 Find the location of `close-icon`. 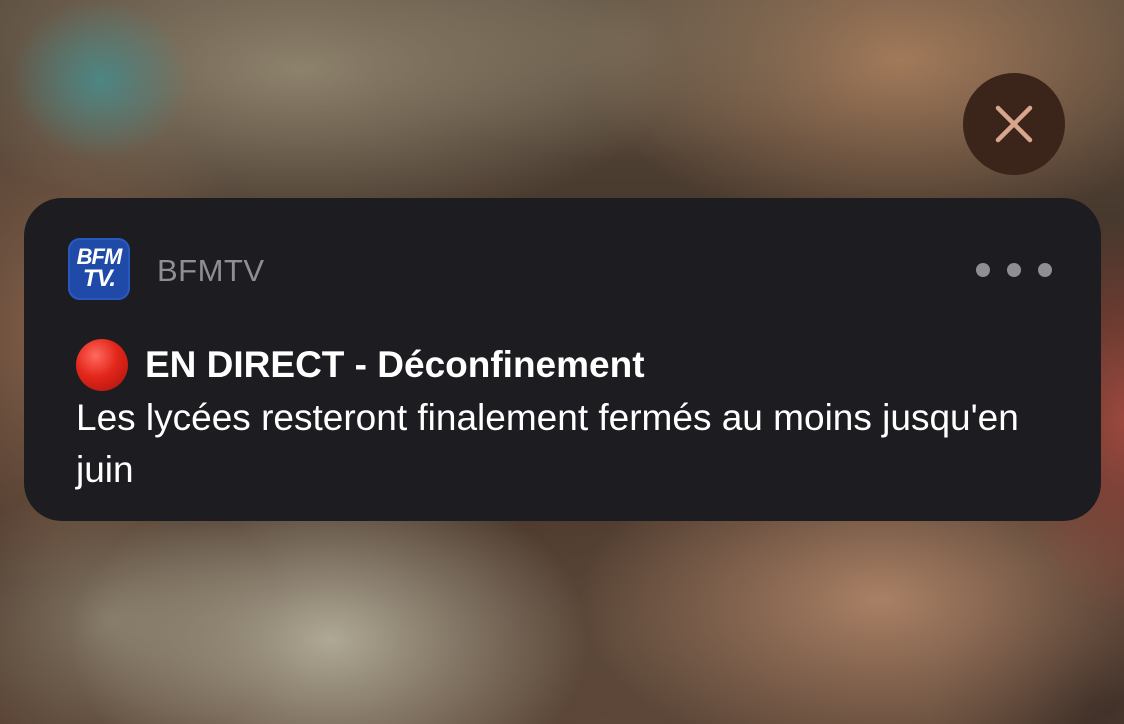

close-icon is located at coordinates (1014, 124).